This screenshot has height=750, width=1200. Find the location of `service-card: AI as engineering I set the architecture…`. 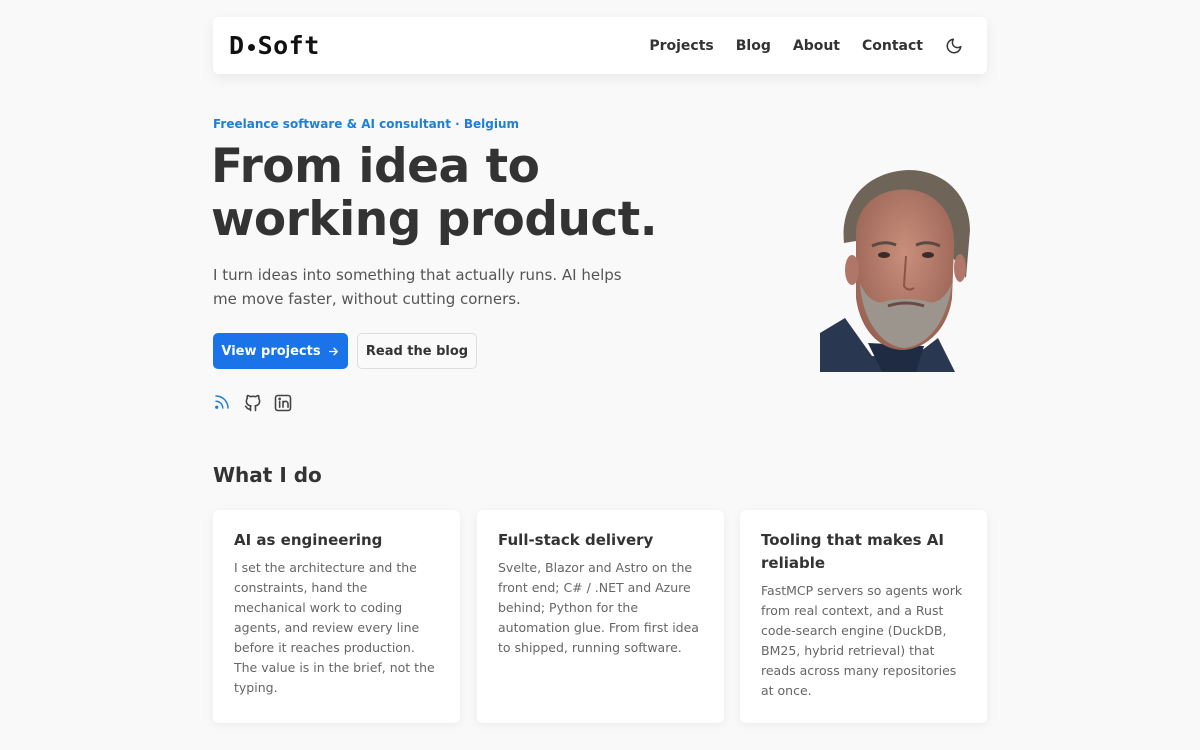

service-card: AI as engineering I set the architecture… is located at coordinates (336, 616).